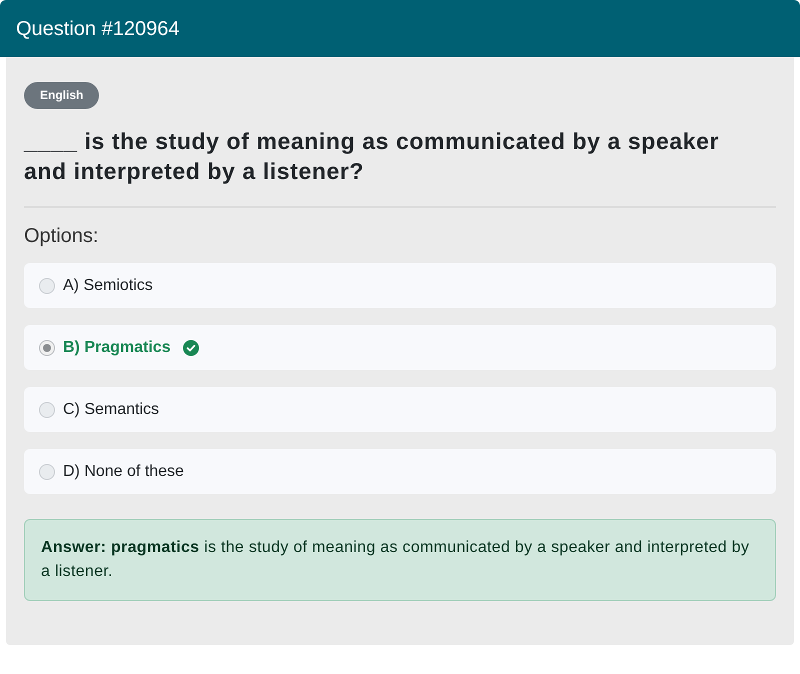  Describe the element at coordinates (108, 286) in the screenshot. I see `option-label: A) Semiotics` at that location.